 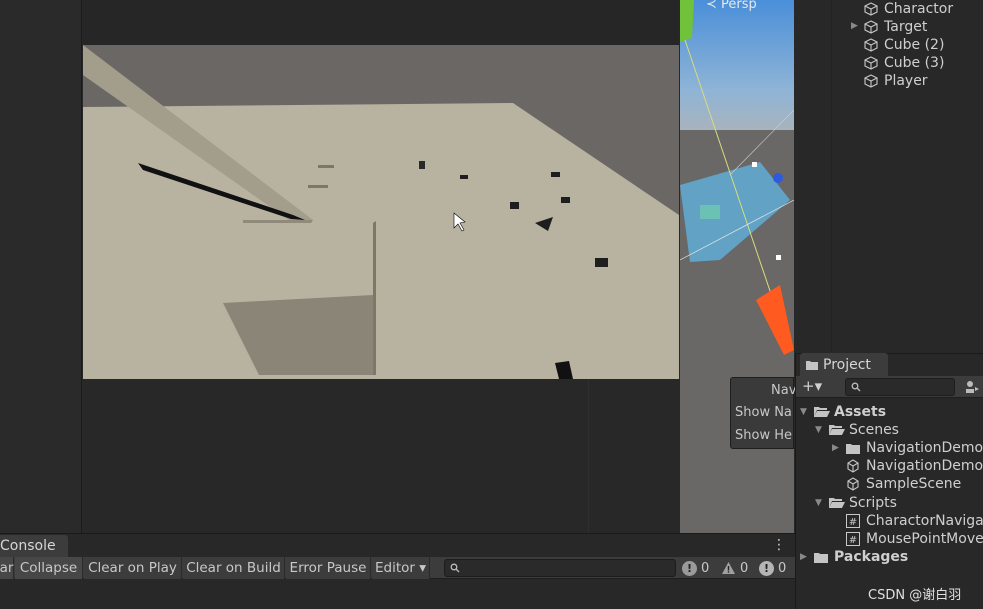 What do you see at coordinates (7, 568) in the screenshot?
I see `clear-button: ar` at bounding box center [7, 568].